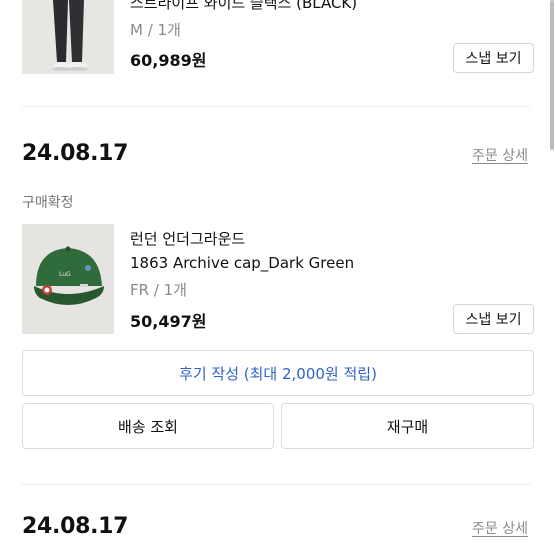 The height and width of the screenshot is (555, 555). What do you see at coordinates (65, 274) in the screenshot?
I see `svg-text: LuG` at bounding box center [65, 274].